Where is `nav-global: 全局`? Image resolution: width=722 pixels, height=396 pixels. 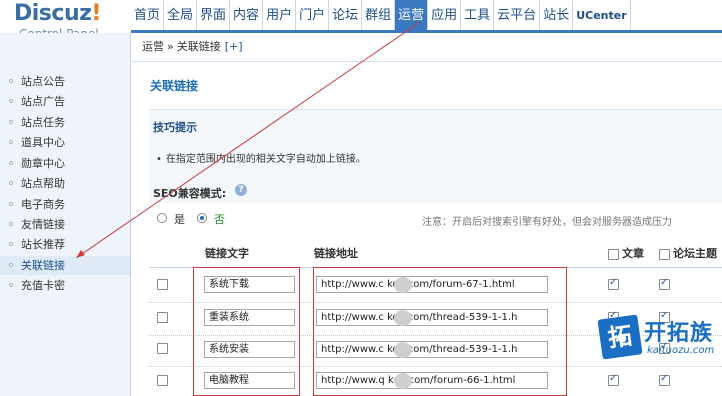 nav-global: 全局 is located at coordinates (181, 16).